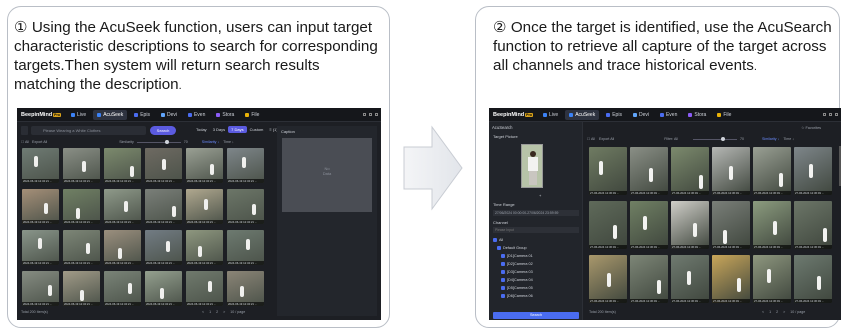 Image resolution: width=845 pixels, height=332 pixels. I want to click on time-filter-3: Custom, so click(257, 129).